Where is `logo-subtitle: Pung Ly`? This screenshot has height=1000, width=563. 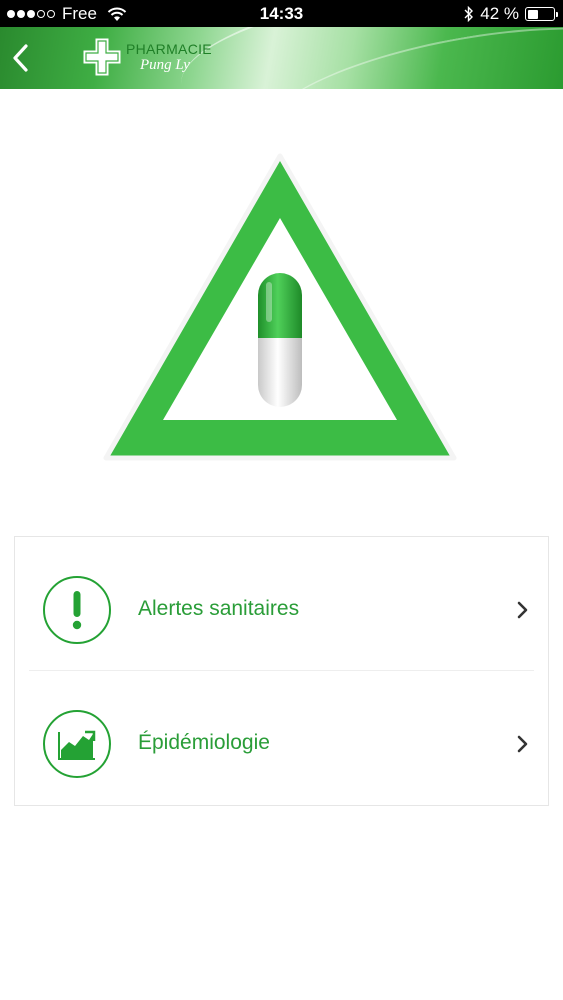
logo-subtitle: Pung Ly is located at coordinates (165, 64).